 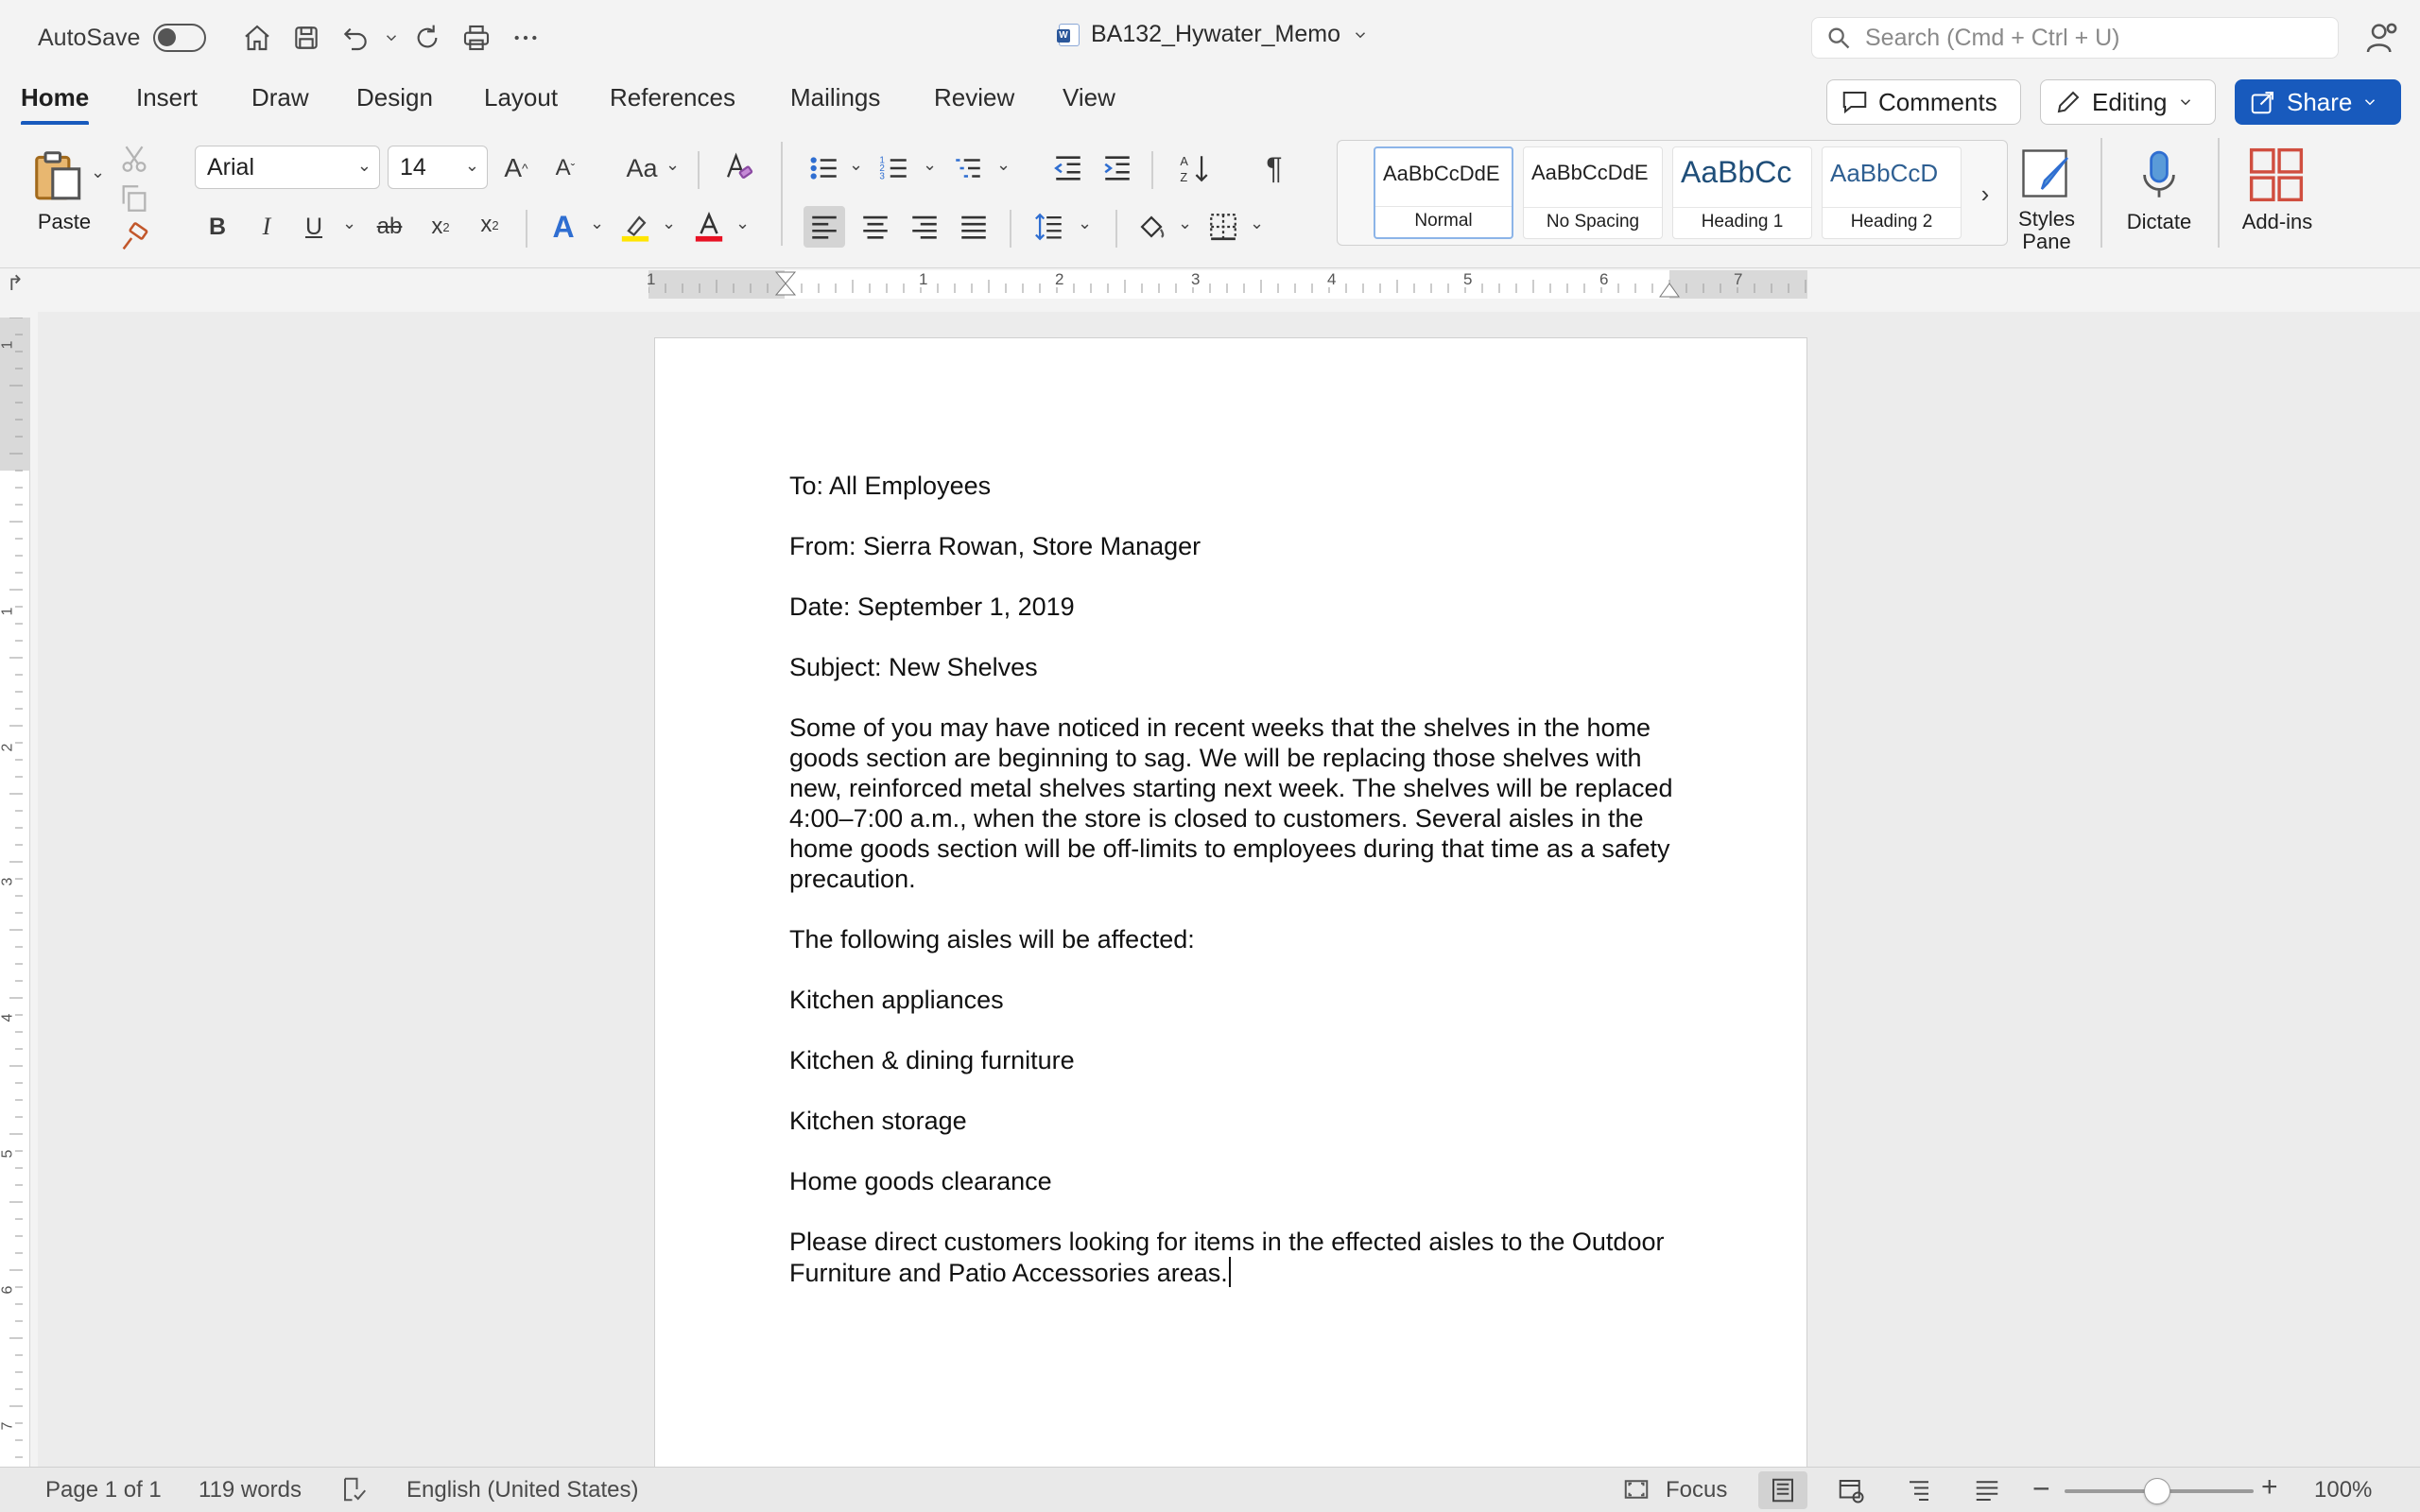 I want to click on tab-insert: Insert, so click(x=167, y=97).